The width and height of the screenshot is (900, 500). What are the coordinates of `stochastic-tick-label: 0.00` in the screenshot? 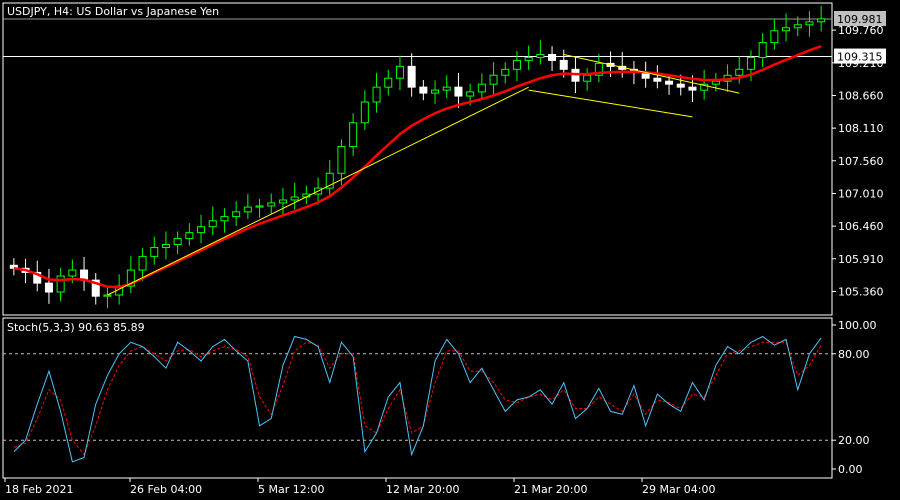 It's located at (850, 469).